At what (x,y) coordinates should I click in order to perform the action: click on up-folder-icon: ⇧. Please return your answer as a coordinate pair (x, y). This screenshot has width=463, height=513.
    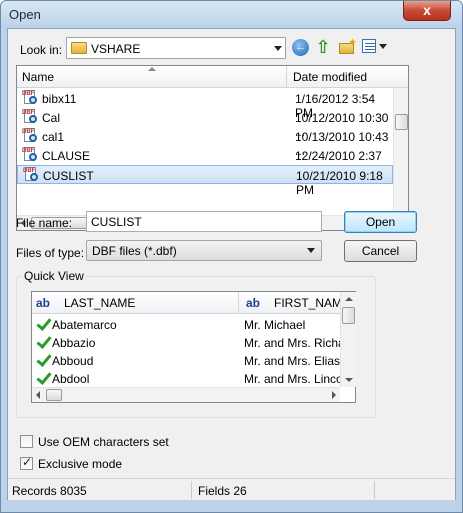
    Looking at the image, I should click on (323, 47).